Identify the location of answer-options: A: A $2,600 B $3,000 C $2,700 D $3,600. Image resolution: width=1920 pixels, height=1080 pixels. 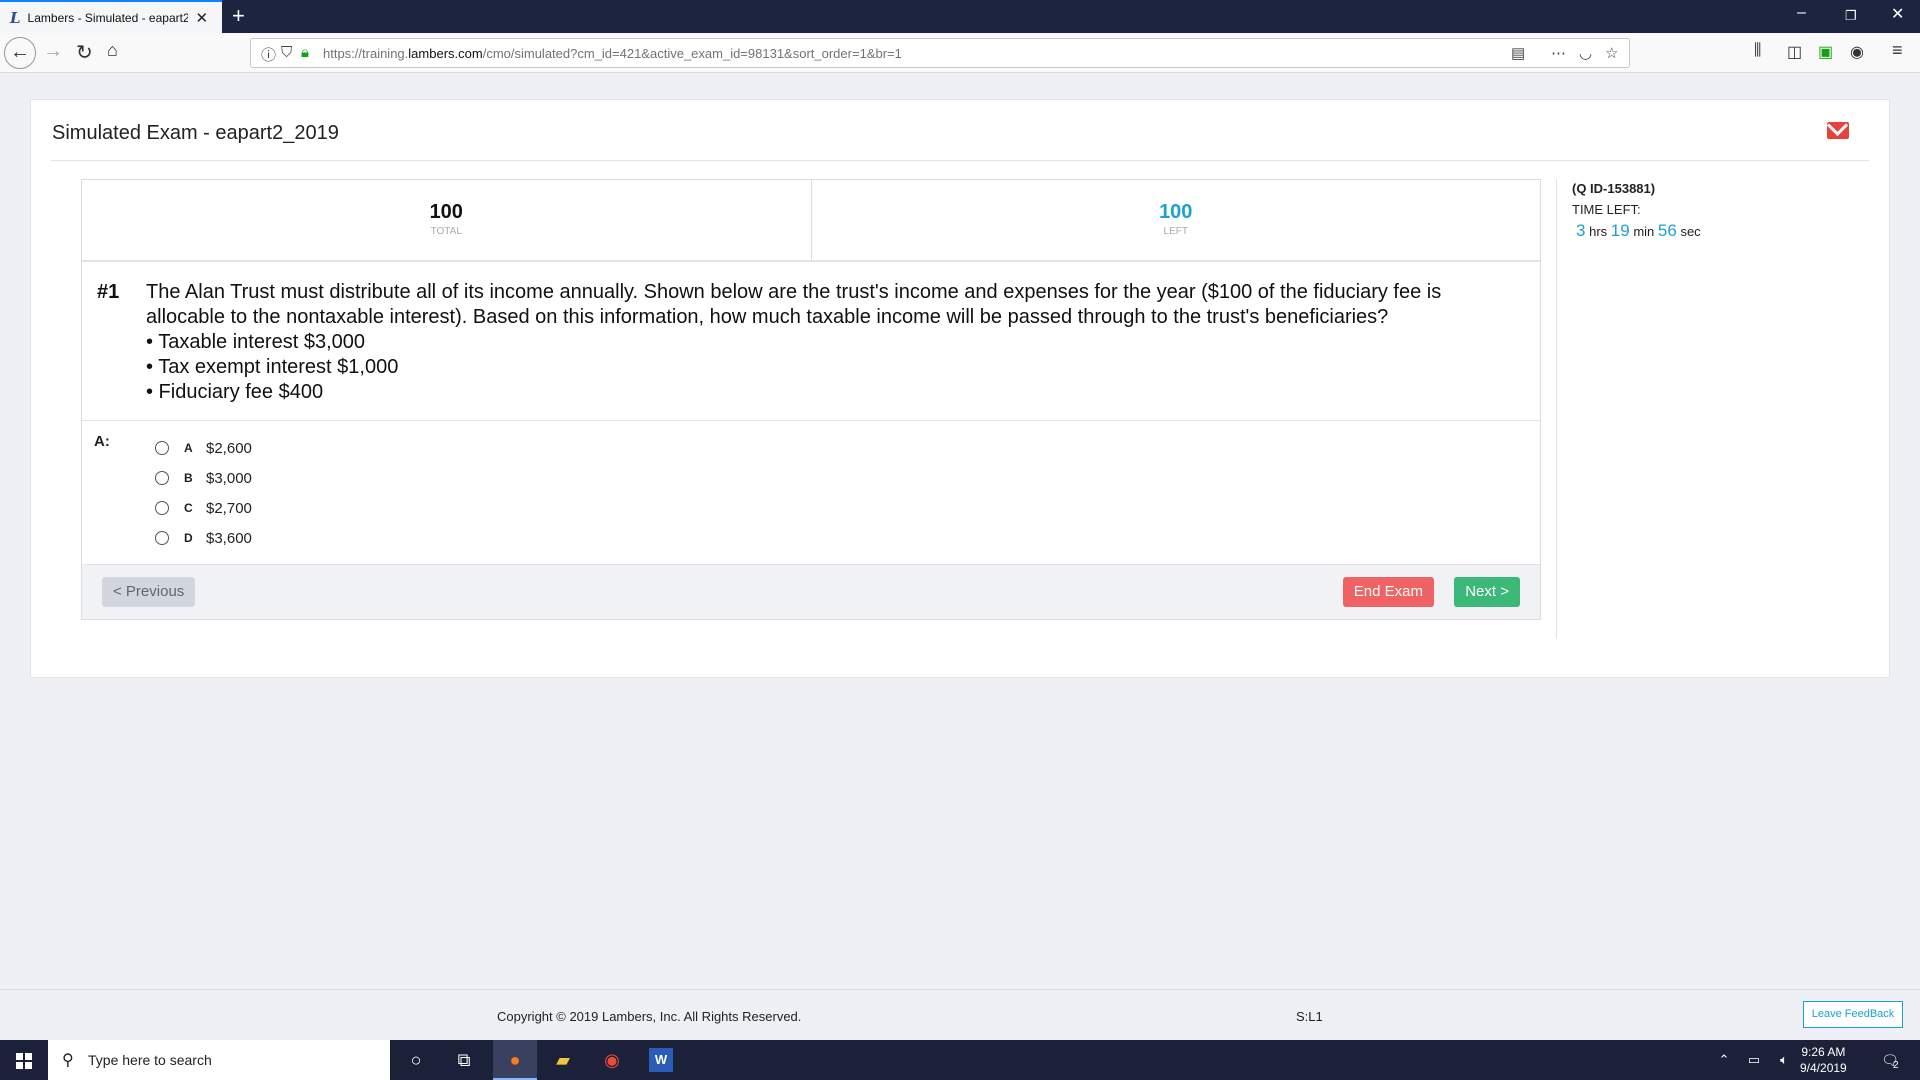
(811, 492).